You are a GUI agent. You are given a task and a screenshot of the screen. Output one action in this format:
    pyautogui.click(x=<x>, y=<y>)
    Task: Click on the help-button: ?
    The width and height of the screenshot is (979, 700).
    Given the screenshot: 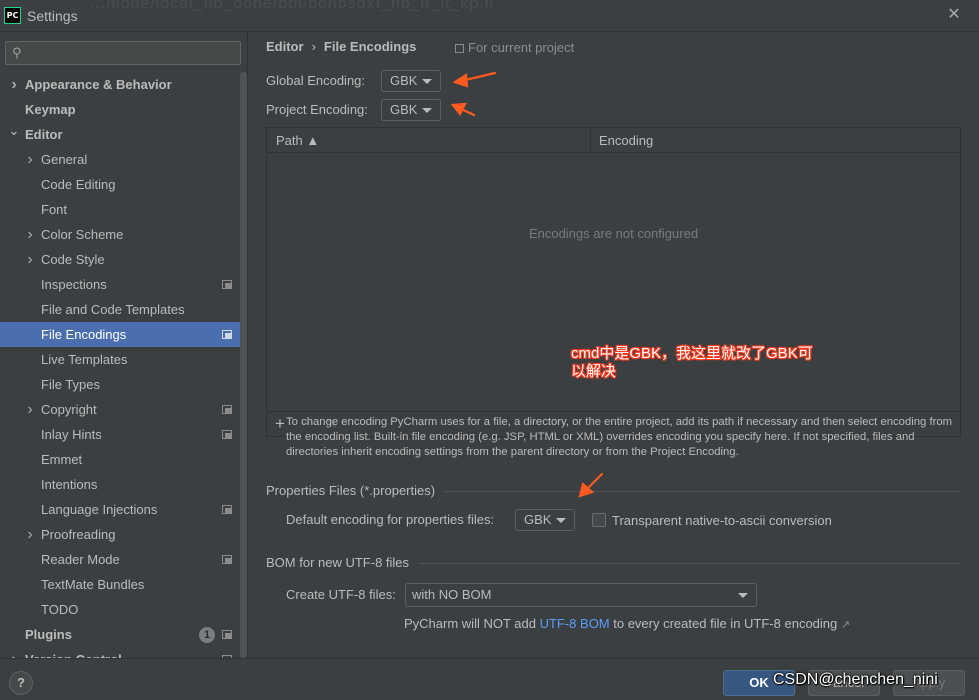 What is the action you would take?
    pyautogui.click(x=21, y=683)
    